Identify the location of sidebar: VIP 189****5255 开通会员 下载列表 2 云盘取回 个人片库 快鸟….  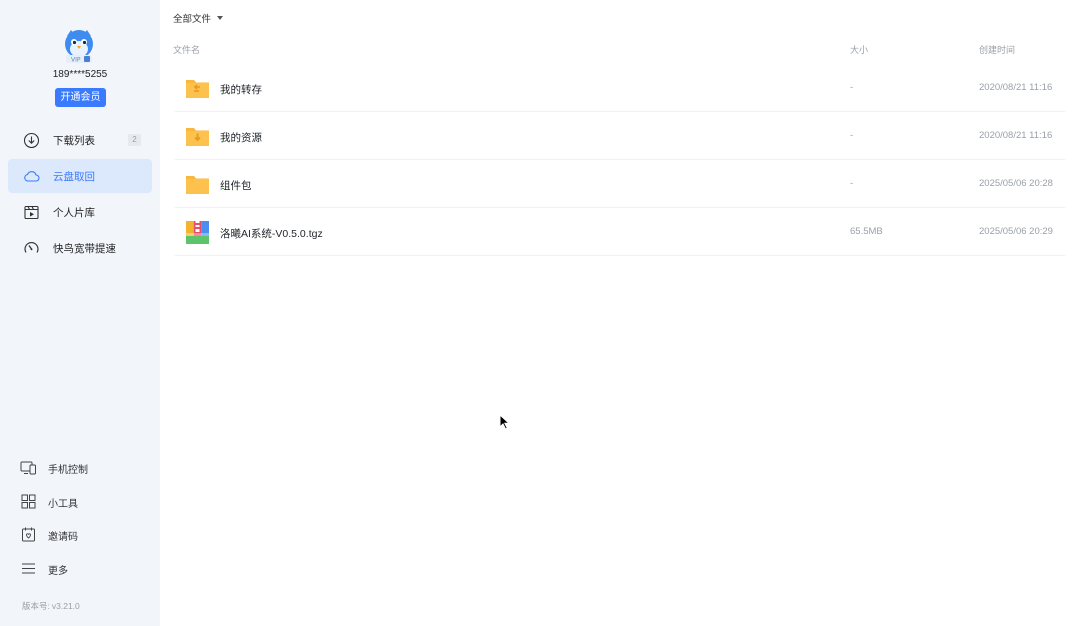
(80, 313).